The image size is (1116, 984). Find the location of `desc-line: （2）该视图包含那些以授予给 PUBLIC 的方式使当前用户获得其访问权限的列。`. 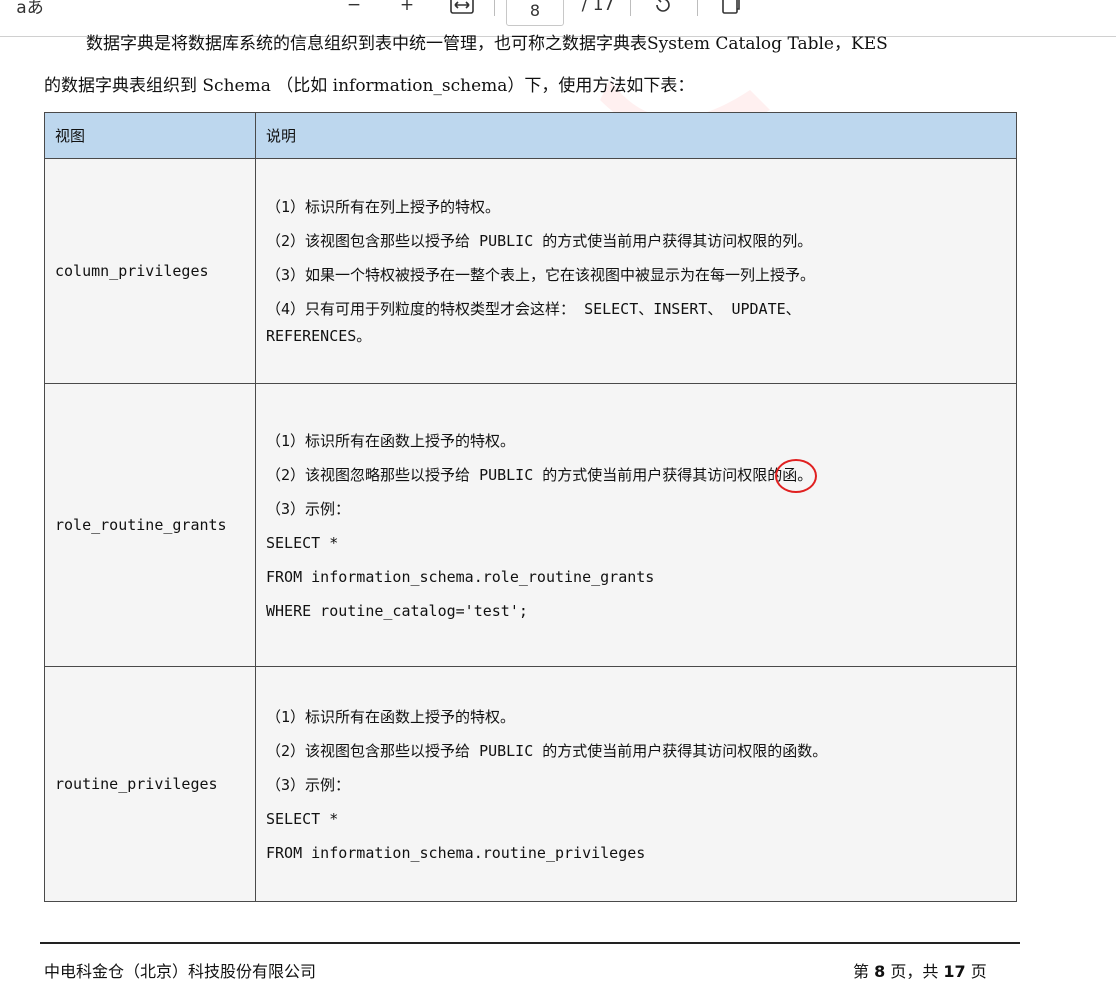

desc-line: （2）该视图包含那些以授予给 PUBLIC 的方式使当前用户获得其访问权限的列。 is located at coordinates (539, 241).